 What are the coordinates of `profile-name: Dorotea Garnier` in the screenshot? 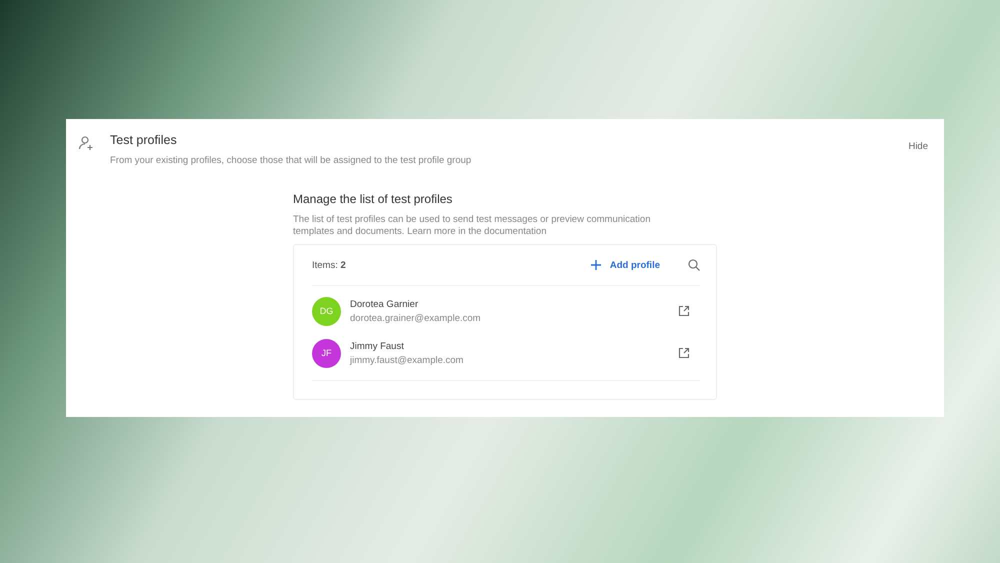 It's located at (385, 304).